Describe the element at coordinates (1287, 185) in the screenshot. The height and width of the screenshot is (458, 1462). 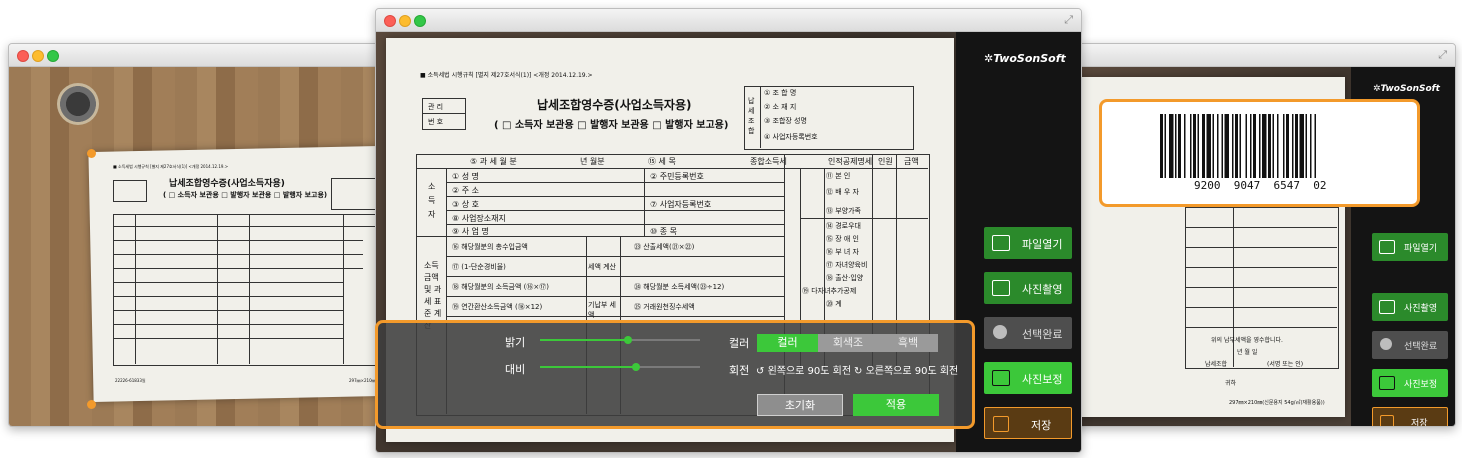
I see `barcode-digit-group: 6547` at that location.